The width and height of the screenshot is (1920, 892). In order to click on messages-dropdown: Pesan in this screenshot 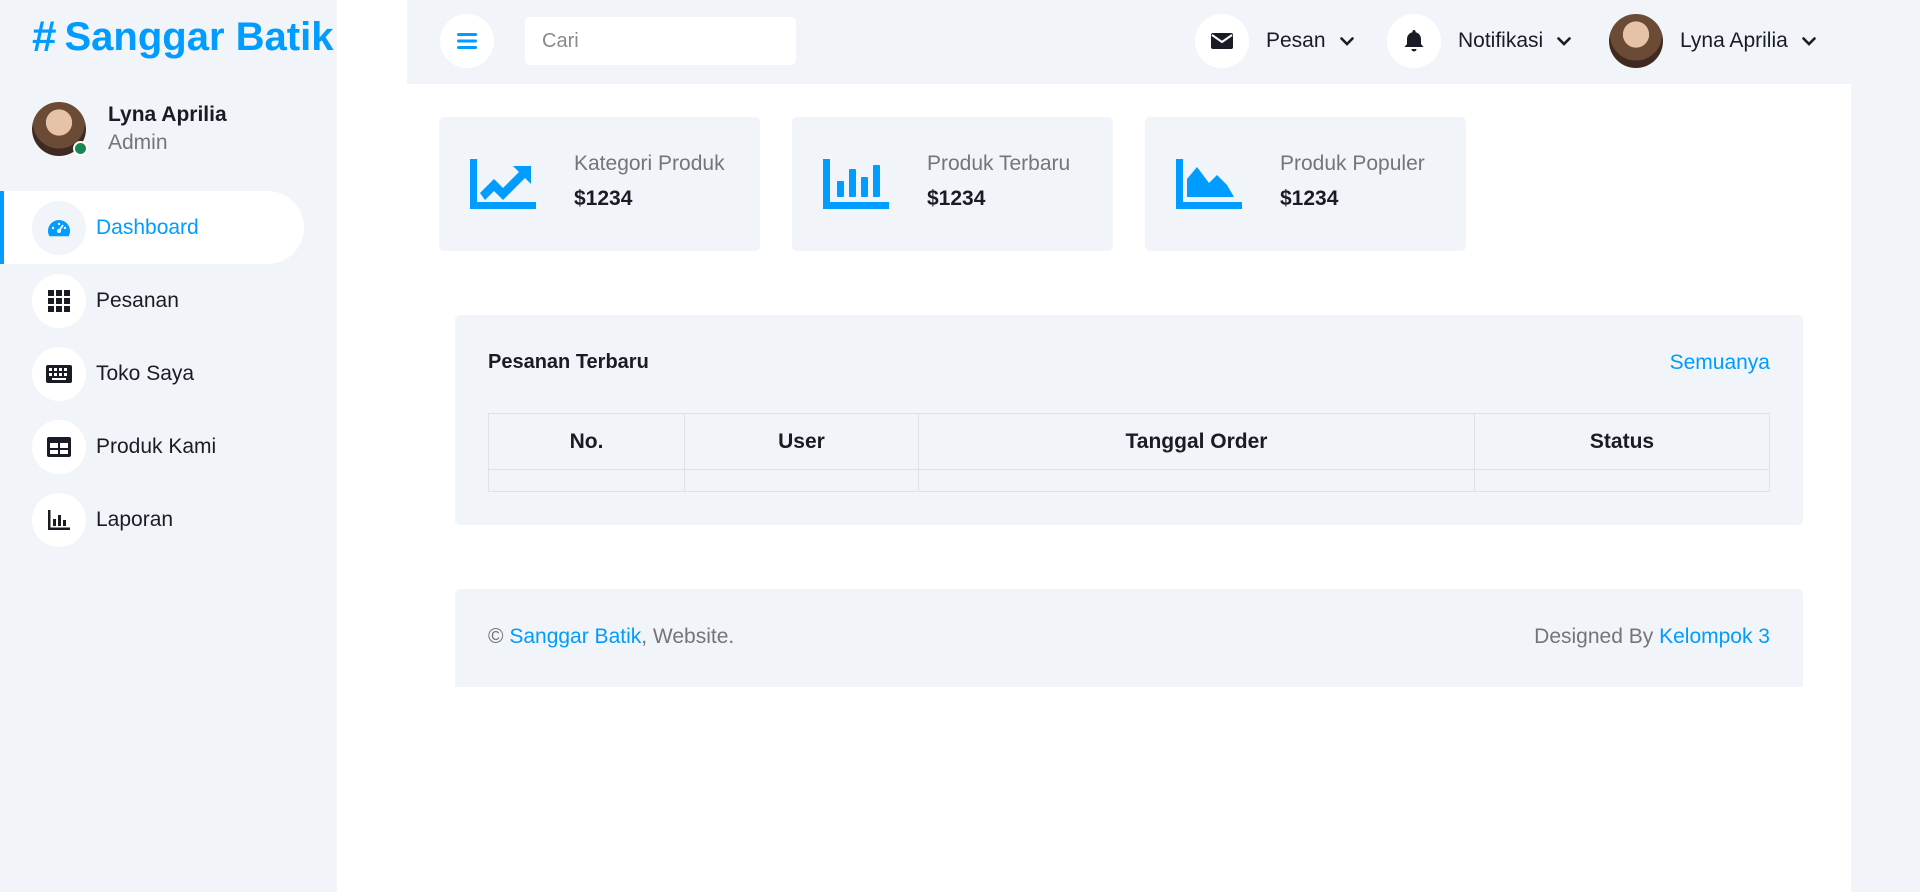, I will do `click(1274, 41)`.